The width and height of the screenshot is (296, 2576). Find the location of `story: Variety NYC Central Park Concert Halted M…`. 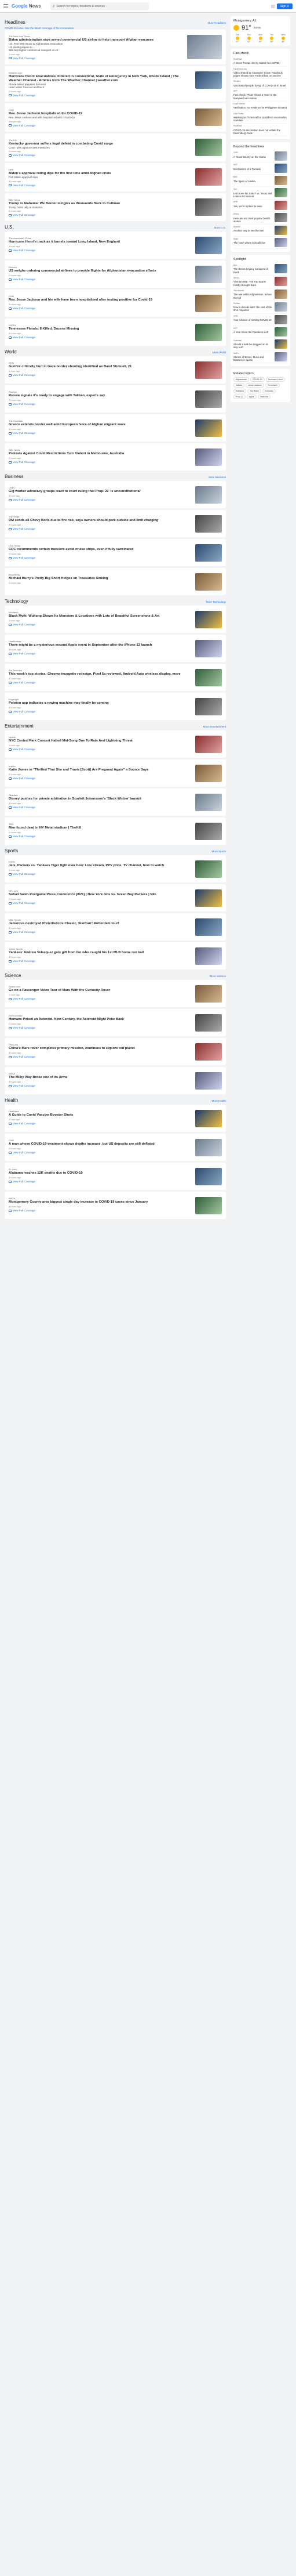

story: Variety NYC Central Park Concert Halted M… is located at coordinates (115, 744).